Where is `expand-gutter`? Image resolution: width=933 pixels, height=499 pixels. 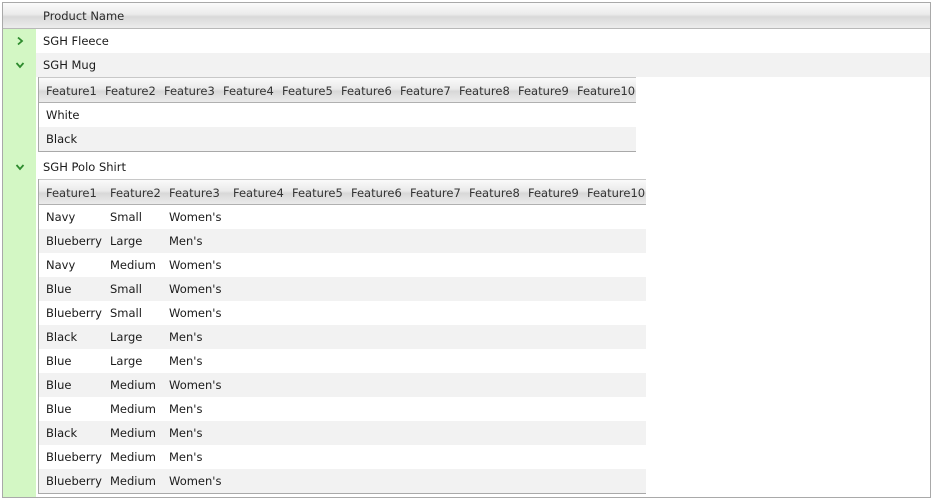 expand-gutter is located at coordinates (19, 263).